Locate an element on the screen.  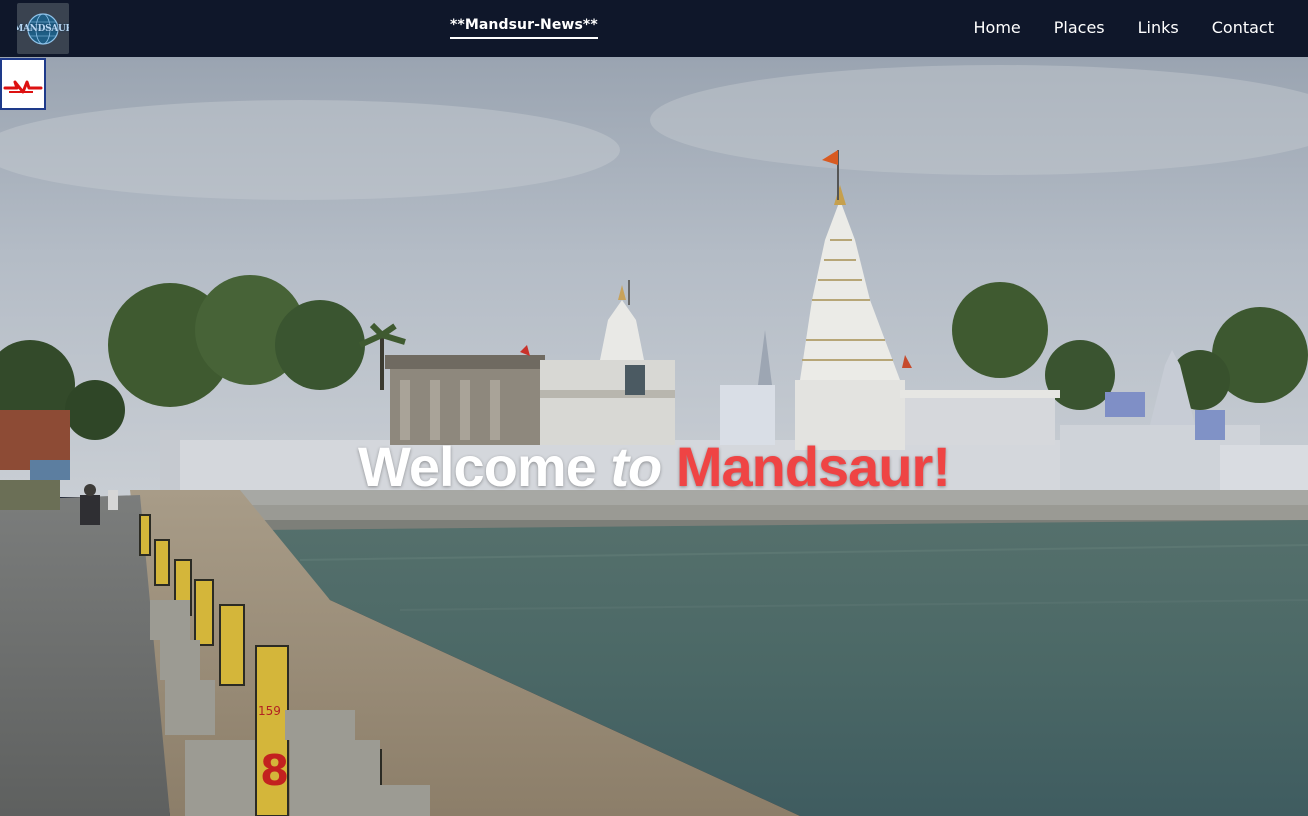
logo-text: MANDSAUR is located at coordinates (43, 28).